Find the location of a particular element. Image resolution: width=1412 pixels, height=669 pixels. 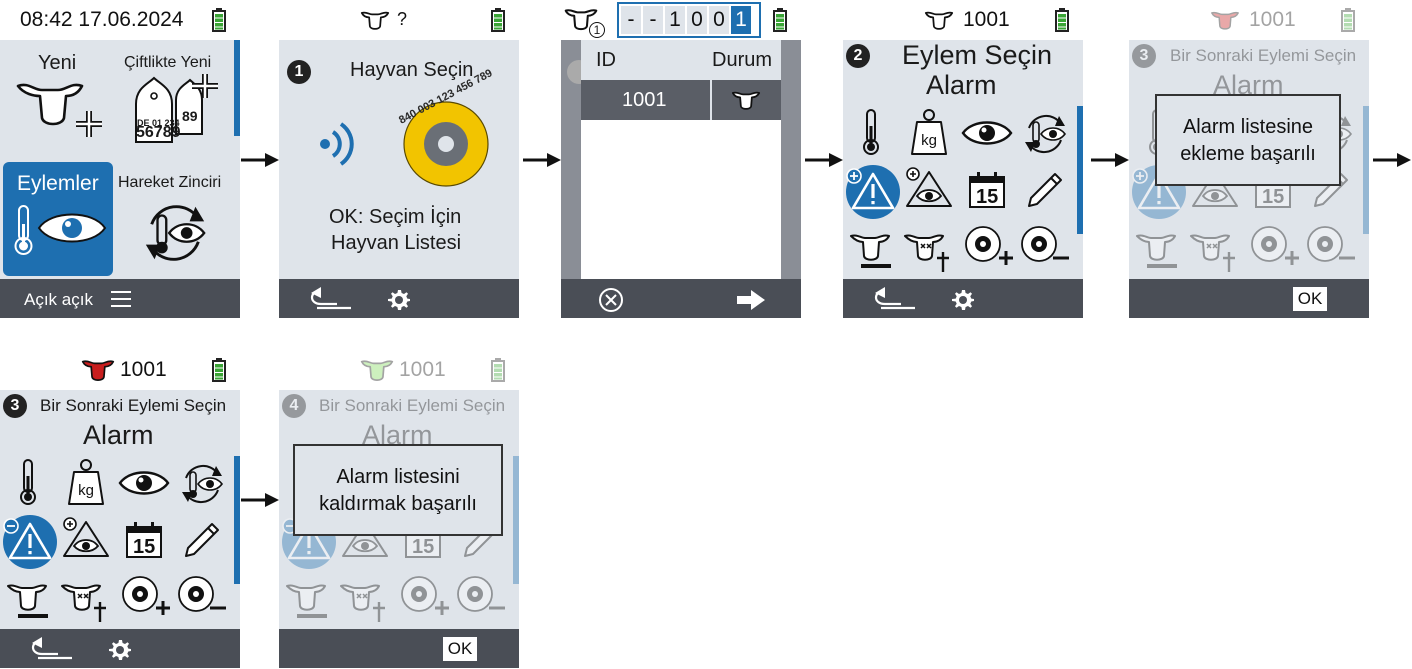

tile-label: Eylemler is located at coordinates (58, 183).